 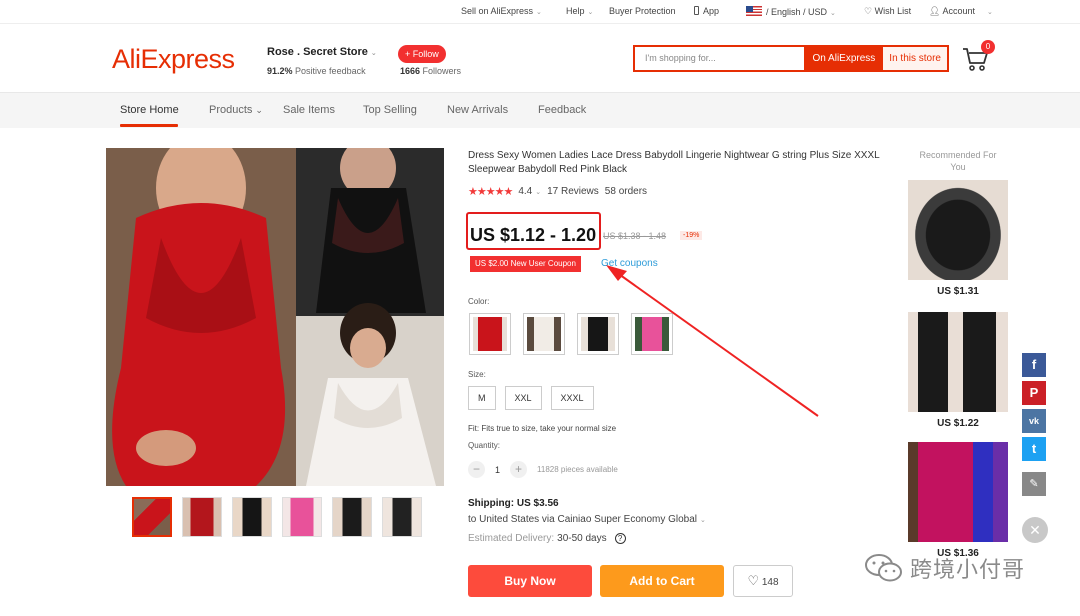 What do you see at coordinates (691, 235) in the screenshot?
I see `discount-badge: -19%` at bounding box center [691, 235].